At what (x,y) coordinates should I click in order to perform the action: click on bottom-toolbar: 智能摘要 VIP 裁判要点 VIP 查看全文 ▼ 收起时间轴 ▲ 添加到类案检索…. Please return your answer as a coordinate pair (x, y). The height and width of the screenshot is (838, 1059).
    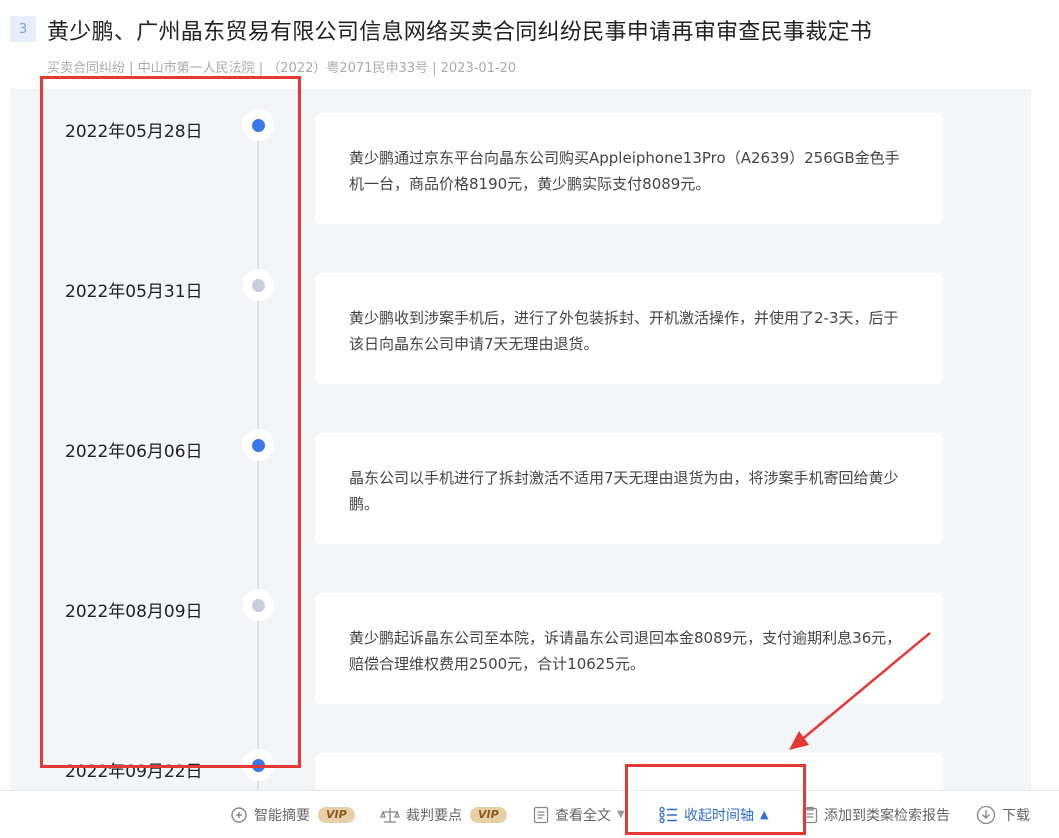
    Looking at the image, I should click on (529, 814).